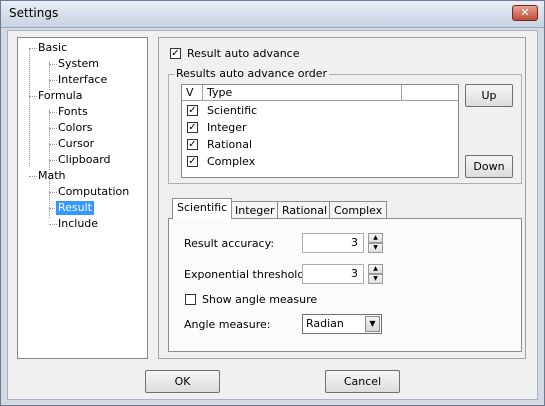  What do you see at coordinates (227, 324) in the screenshot?
I see `angle-measure-label: Angle measure:` at bounding box center [227, 324].